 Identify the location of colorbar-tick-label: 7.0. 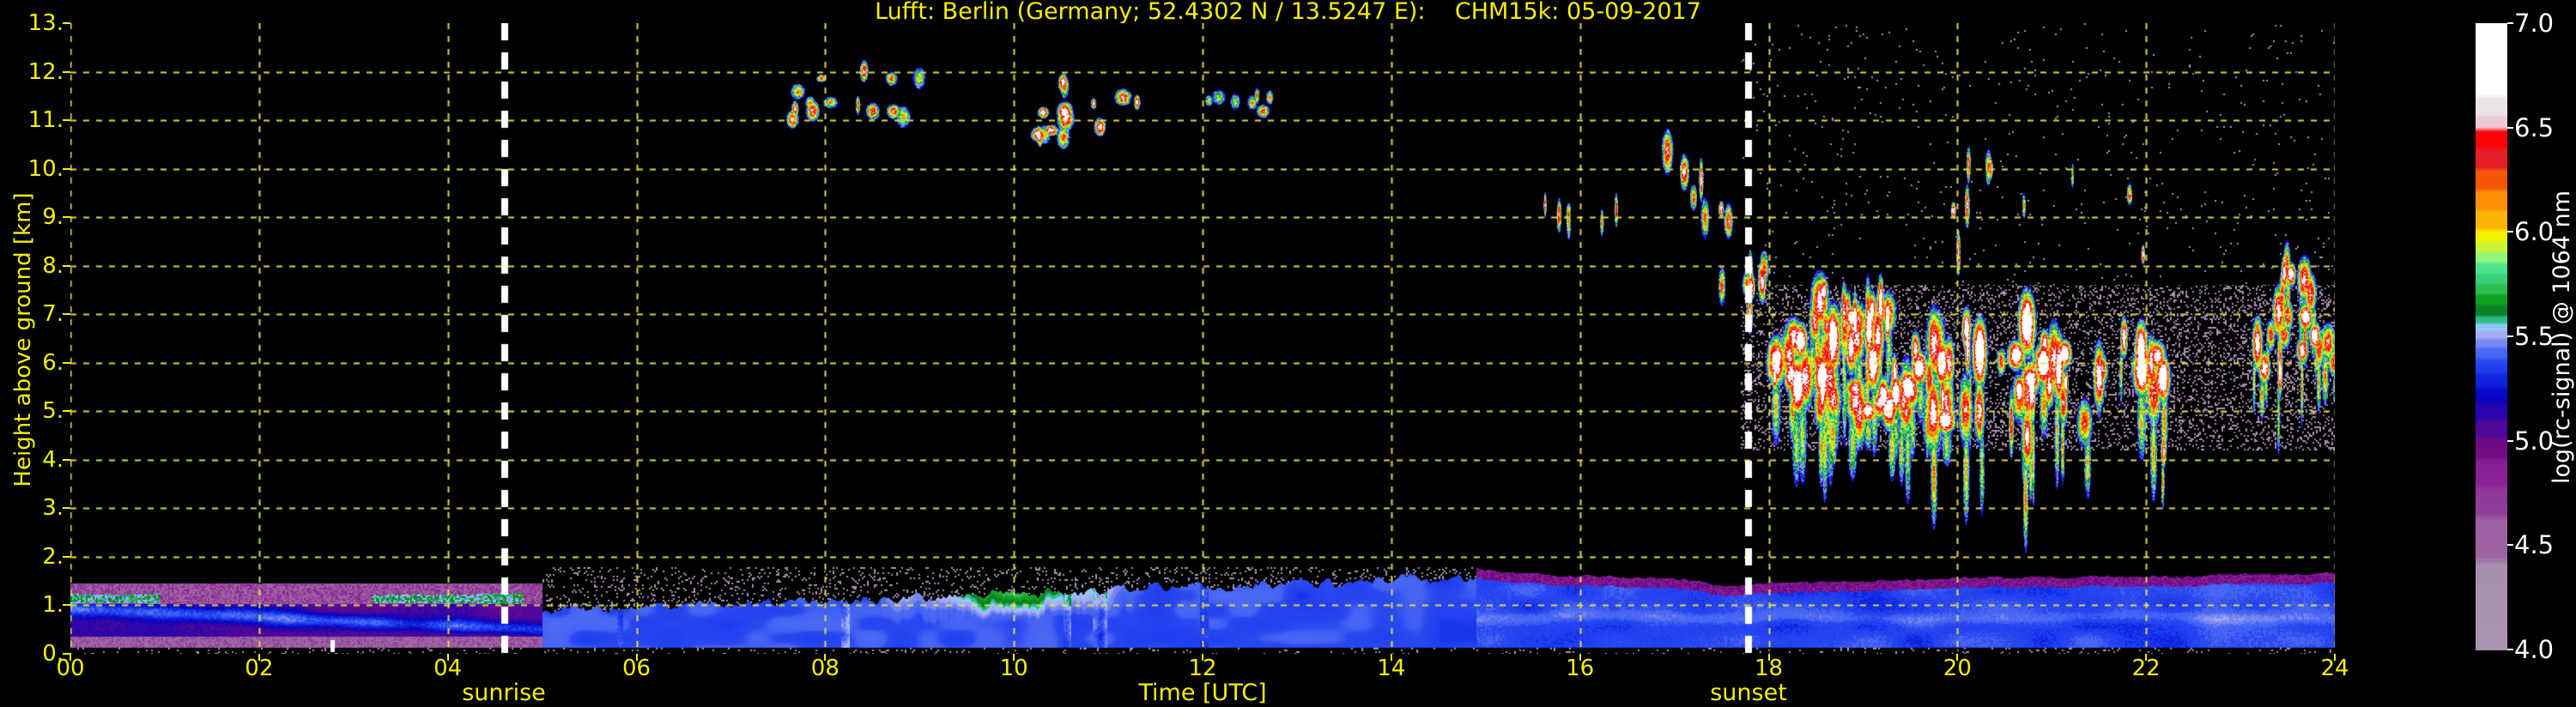
(2534, 24).